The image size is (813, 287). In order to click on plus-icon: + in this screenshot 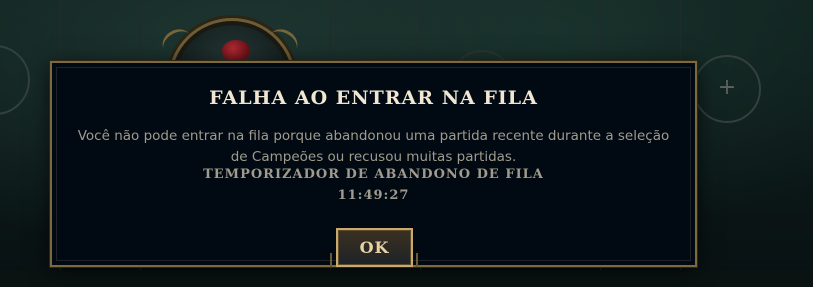, I will do `click(727, 87)`.